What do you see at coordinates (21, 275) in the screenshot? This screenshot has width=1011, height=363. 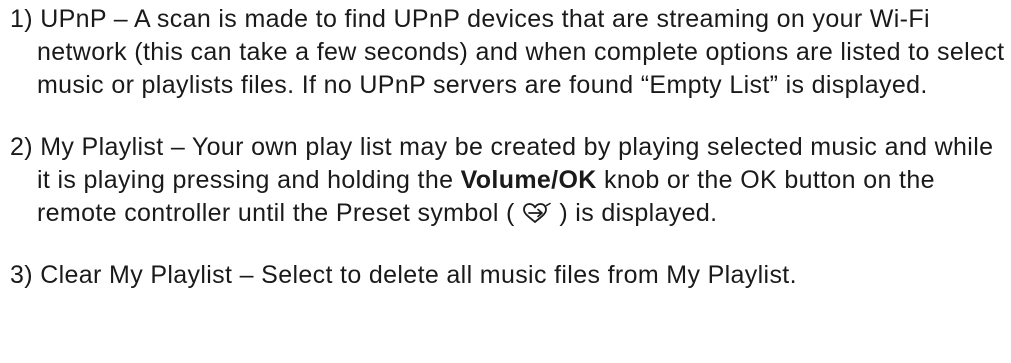 I see `item-number: 3)` at bounding box center [21, 275].